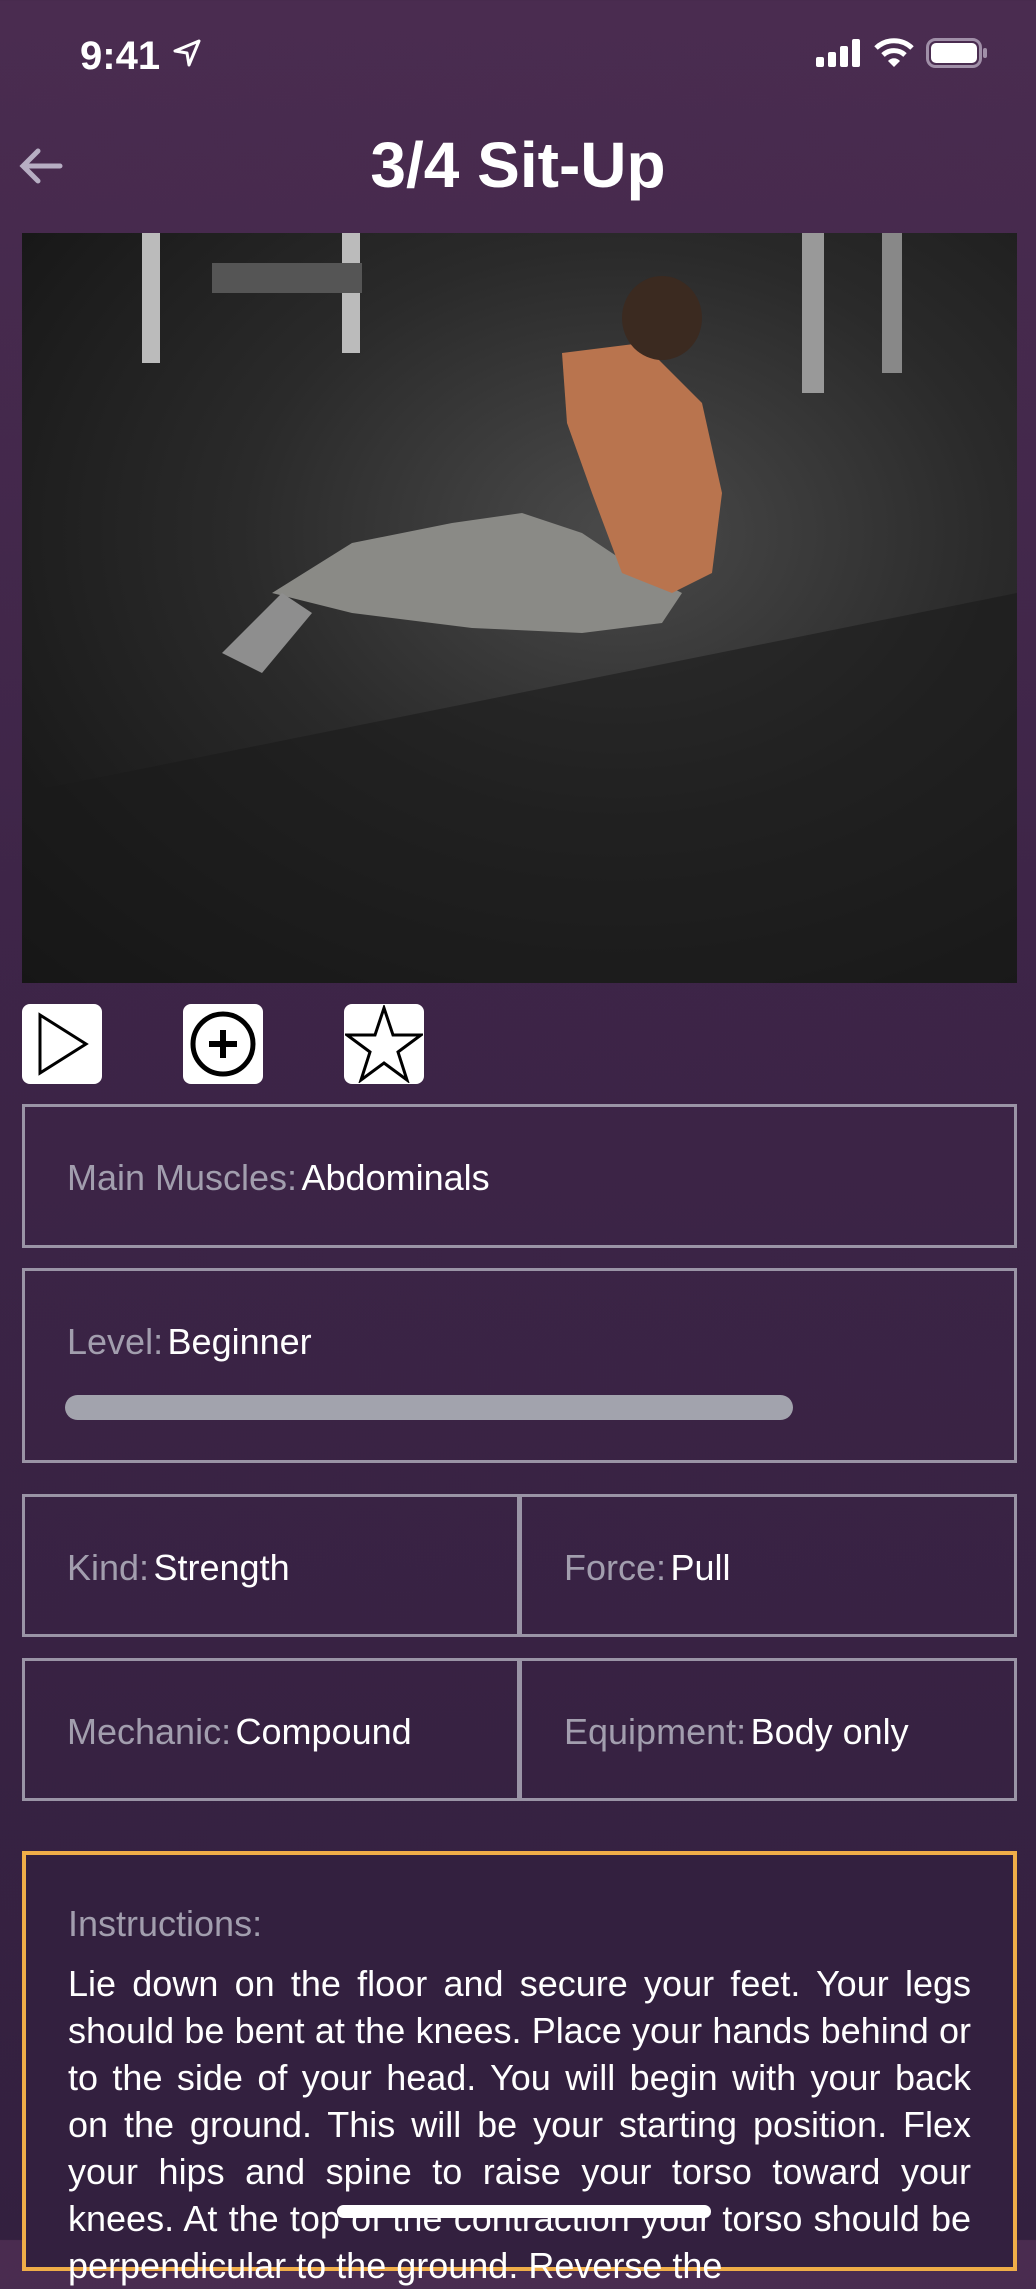 The height and width of the screenshot is (2289, 1036). What do you see at coordinates (655, 1731) in the screenshot?
I see `equipment-label: Equipment:` at bounding box center [655, 1731].